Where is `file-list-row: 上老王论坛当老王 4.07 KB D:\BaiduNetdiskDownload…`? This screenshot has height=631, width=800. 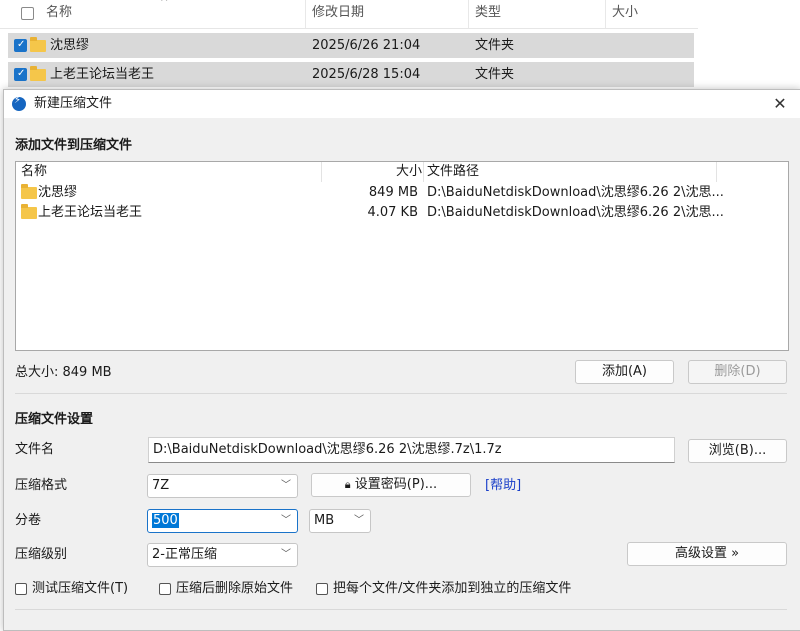
file-list-row: 上老王论坛当老王 4.07 KB D:\BaiduNetdiskDownload… is located at coordinates (370, 213).